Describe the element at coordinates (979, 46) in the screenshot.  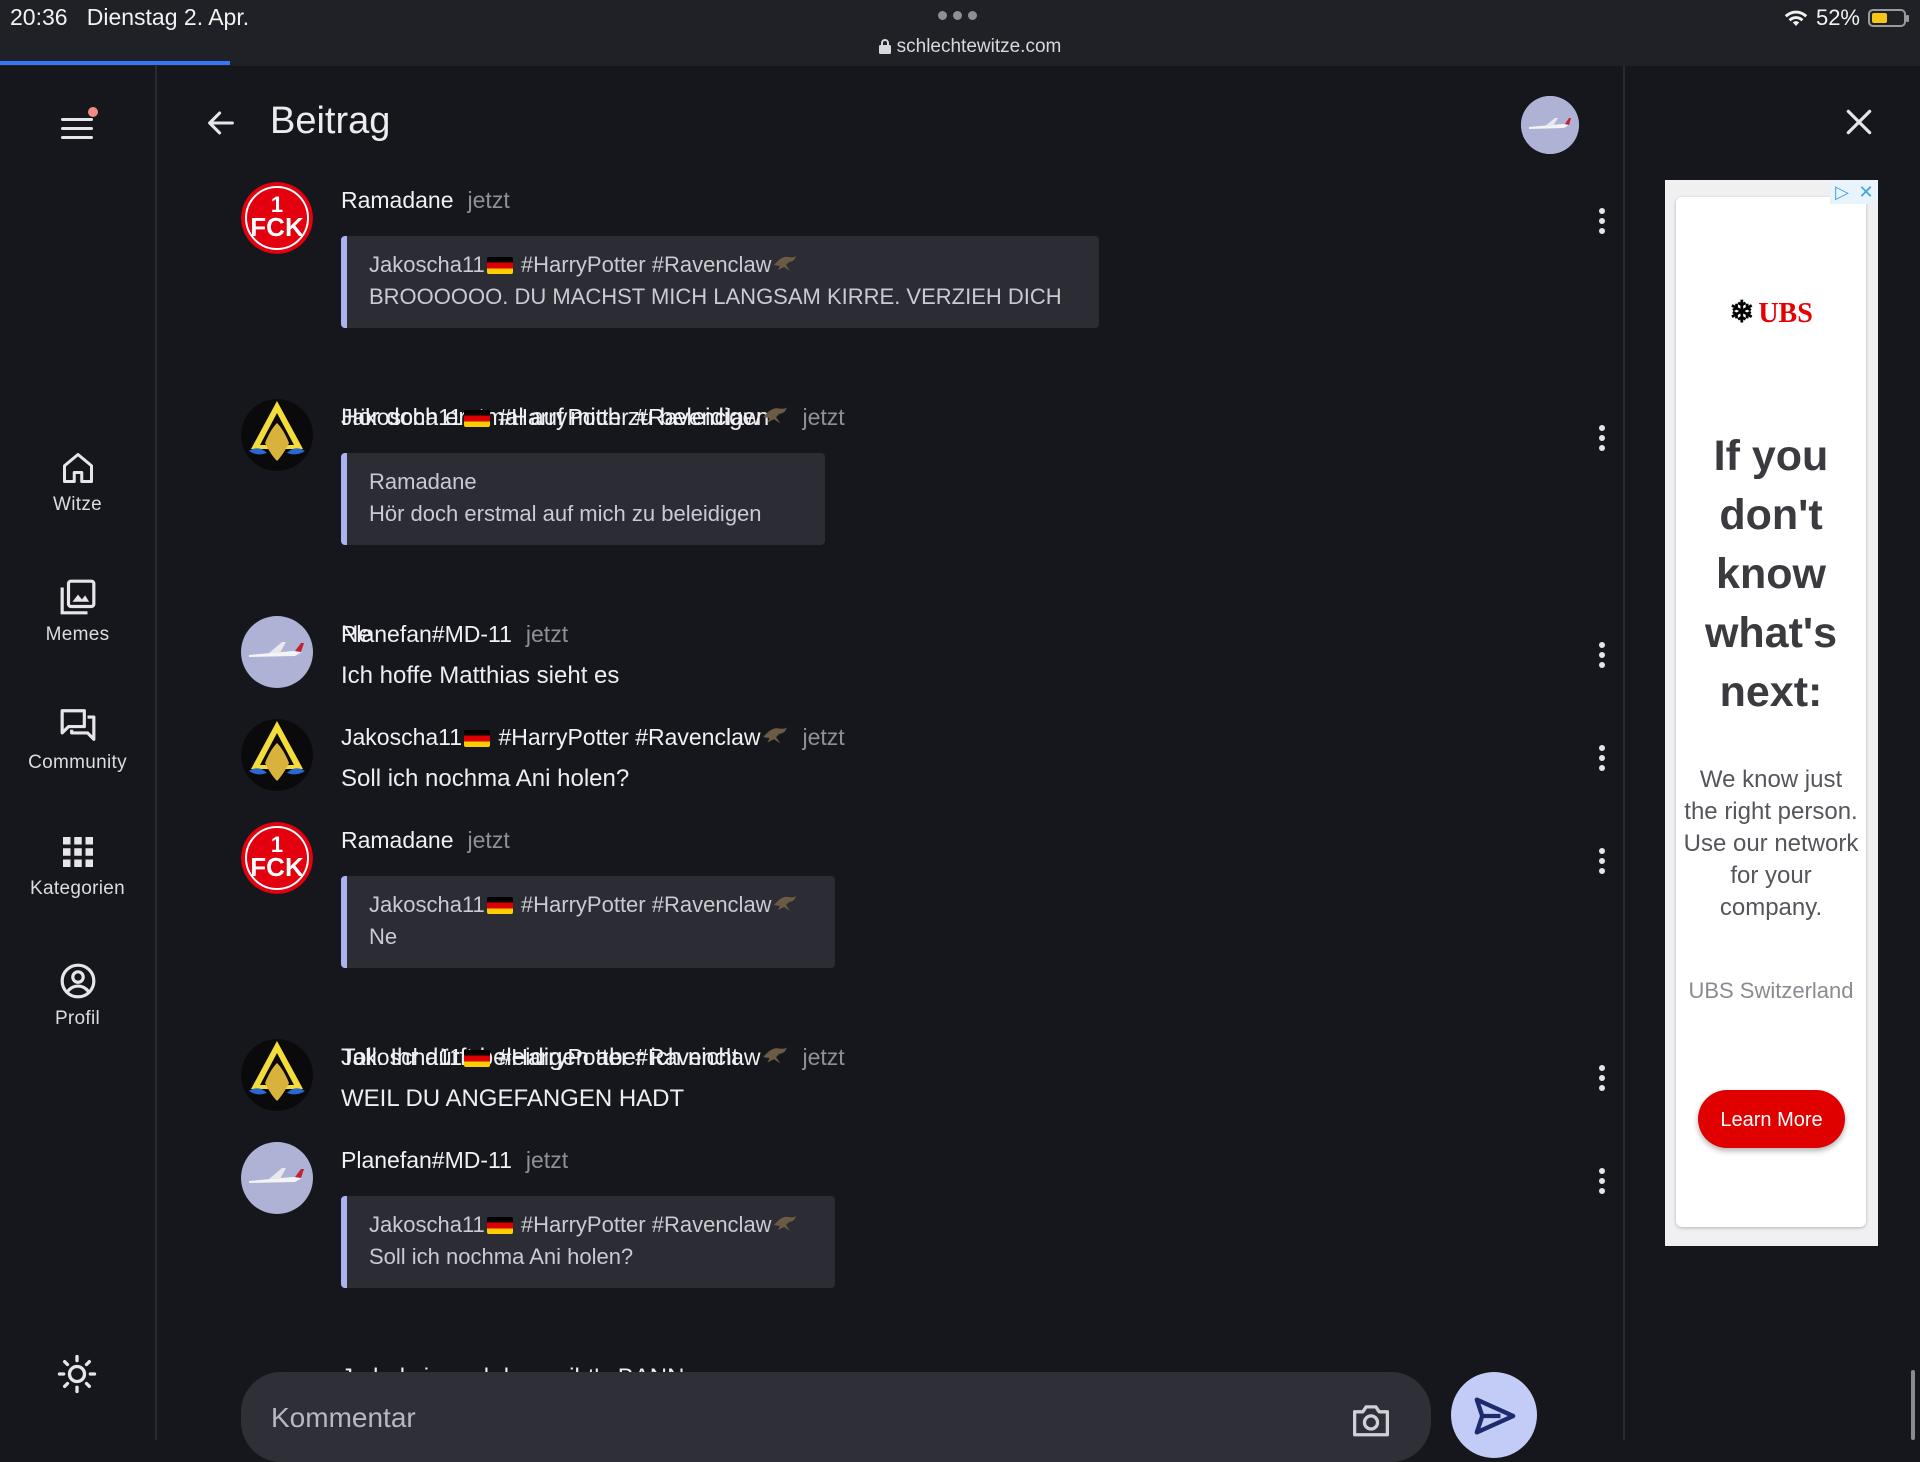
I see `url-text: schlechtewitze.com` at that location.